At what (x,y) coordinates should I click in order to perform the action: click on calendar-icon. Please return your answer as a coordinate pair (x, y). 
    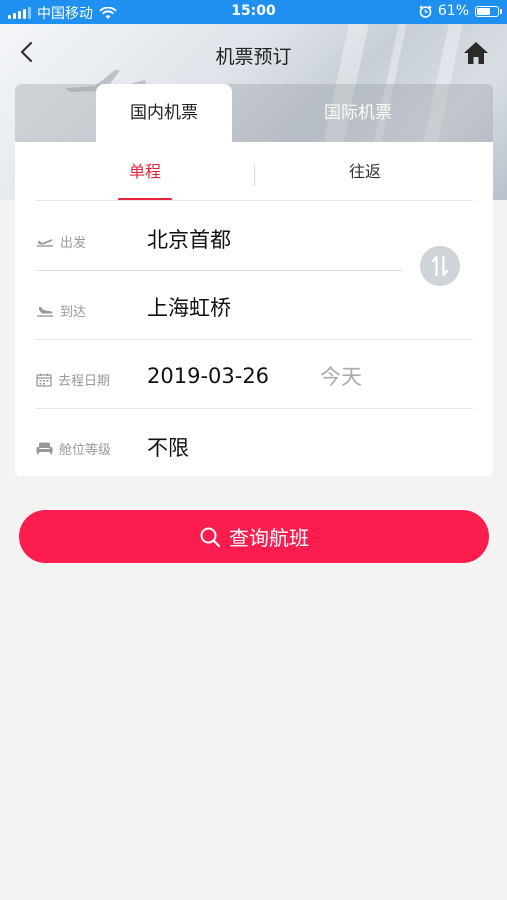
    Looking at the image, I should click on (44, 380).